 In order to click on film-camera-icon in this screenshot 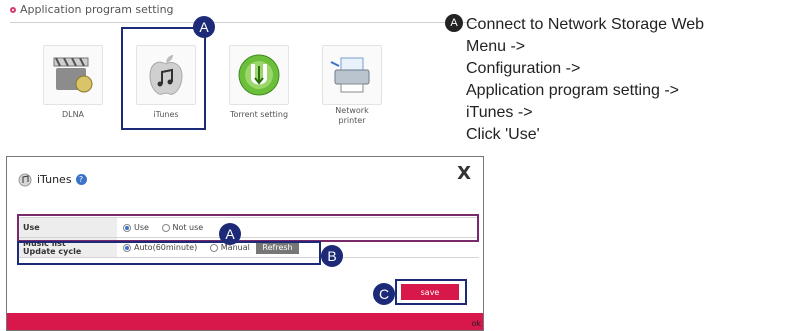, I will do `click(73, 75)`.